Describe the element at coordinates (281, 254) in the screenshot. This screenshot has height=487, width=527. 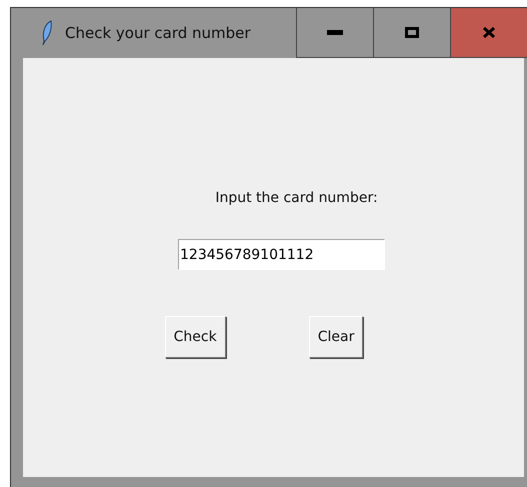
I see `card-number-field: 123456789101112` at that location.